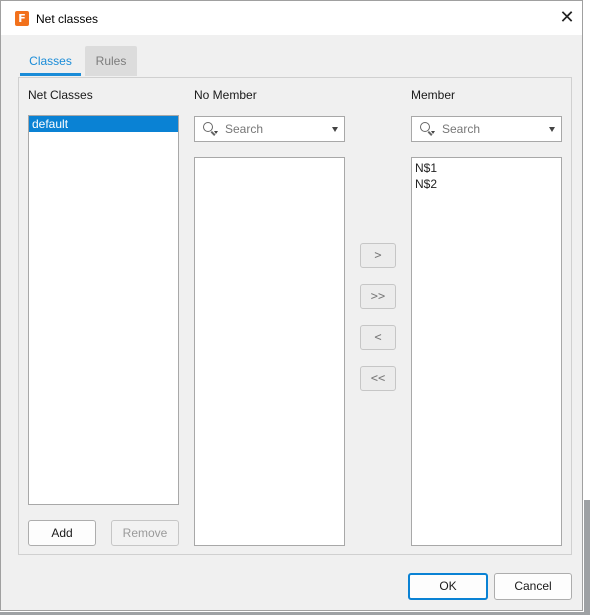 Image resolution: width=590 pixels, height=615 pixels. Describe the element at coordinates (269, 129) in the screenshot. I see `no-member-search-input: Search` at that location.